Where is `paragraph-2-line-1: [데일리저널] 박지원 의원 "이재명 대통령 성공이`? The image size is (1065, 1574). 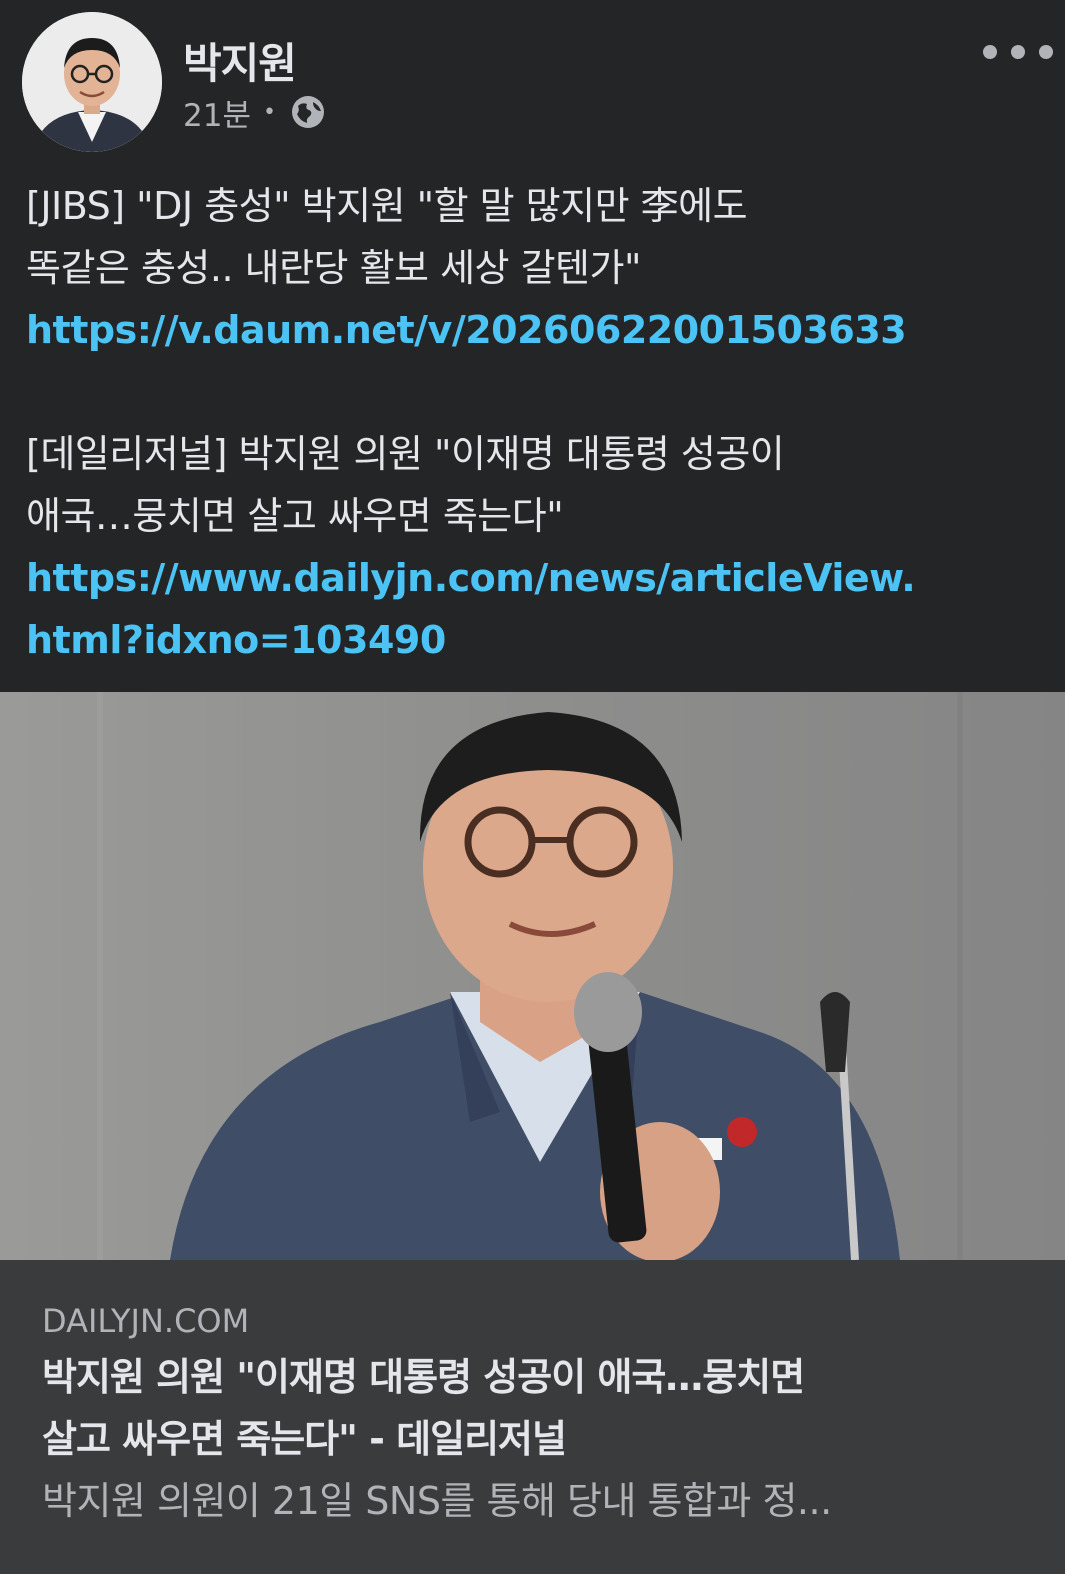 paragraph-2-line-1: [데일리저널] 박지원 의원 "이재명 대통령 성공이 is located at coordinates (405, 454).